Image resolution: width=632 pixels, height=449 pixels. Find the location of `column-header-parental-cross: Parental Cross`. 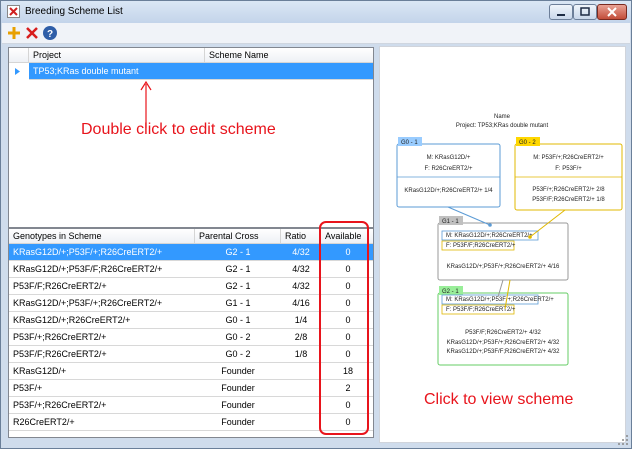

column-header-parental-cross: Parental Cross is located at coordinates (238, 236).